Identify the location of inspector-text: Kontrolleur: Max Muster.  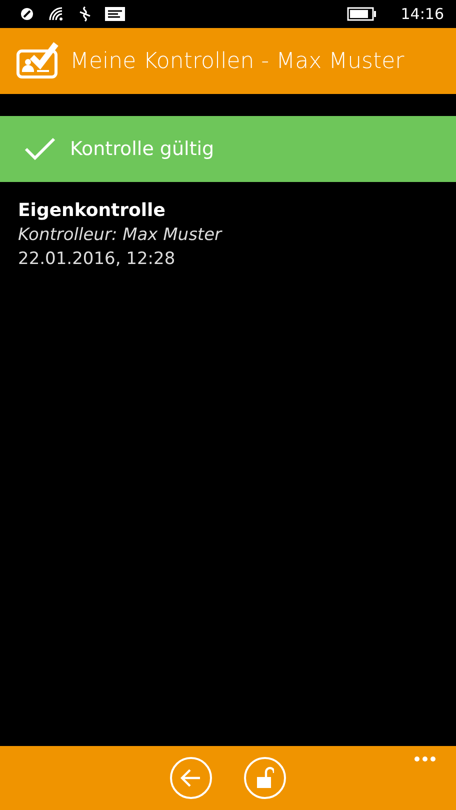
(121, 235).